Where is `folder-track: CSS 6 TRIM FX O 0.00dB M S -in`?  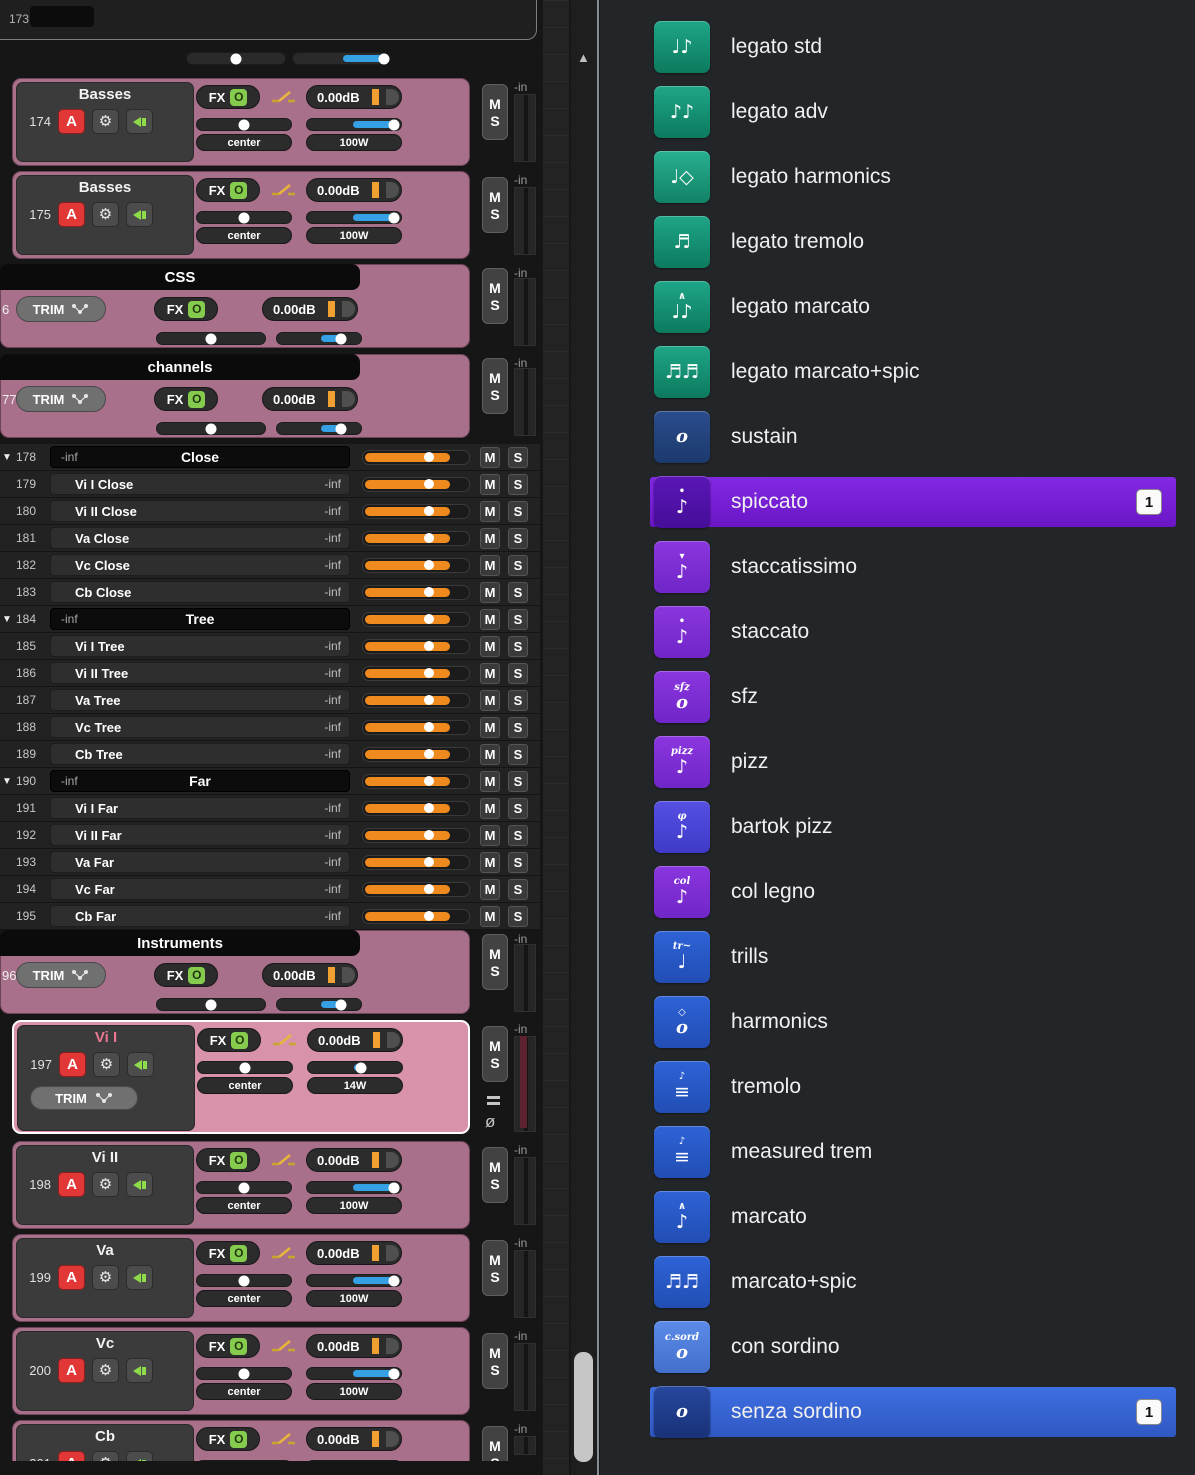 folder-track: CSS 6 TRIM FX O 0.00dB M S -in is located at coordinates (270, 307).